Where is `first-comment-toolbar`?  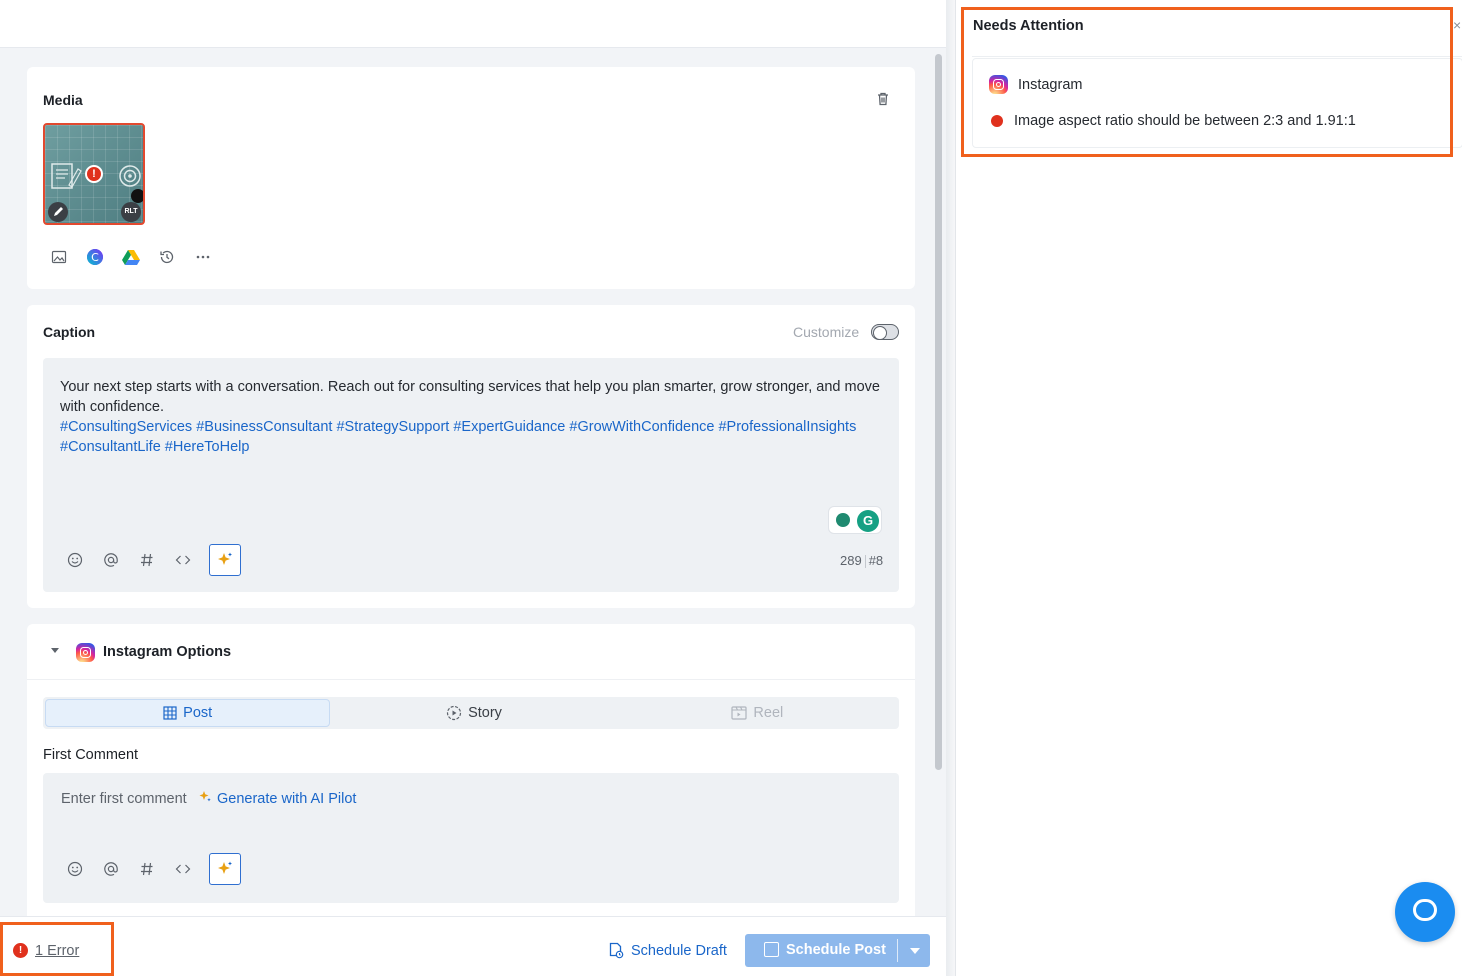 first-comment-toolbar is located at coordinates (153, 869).